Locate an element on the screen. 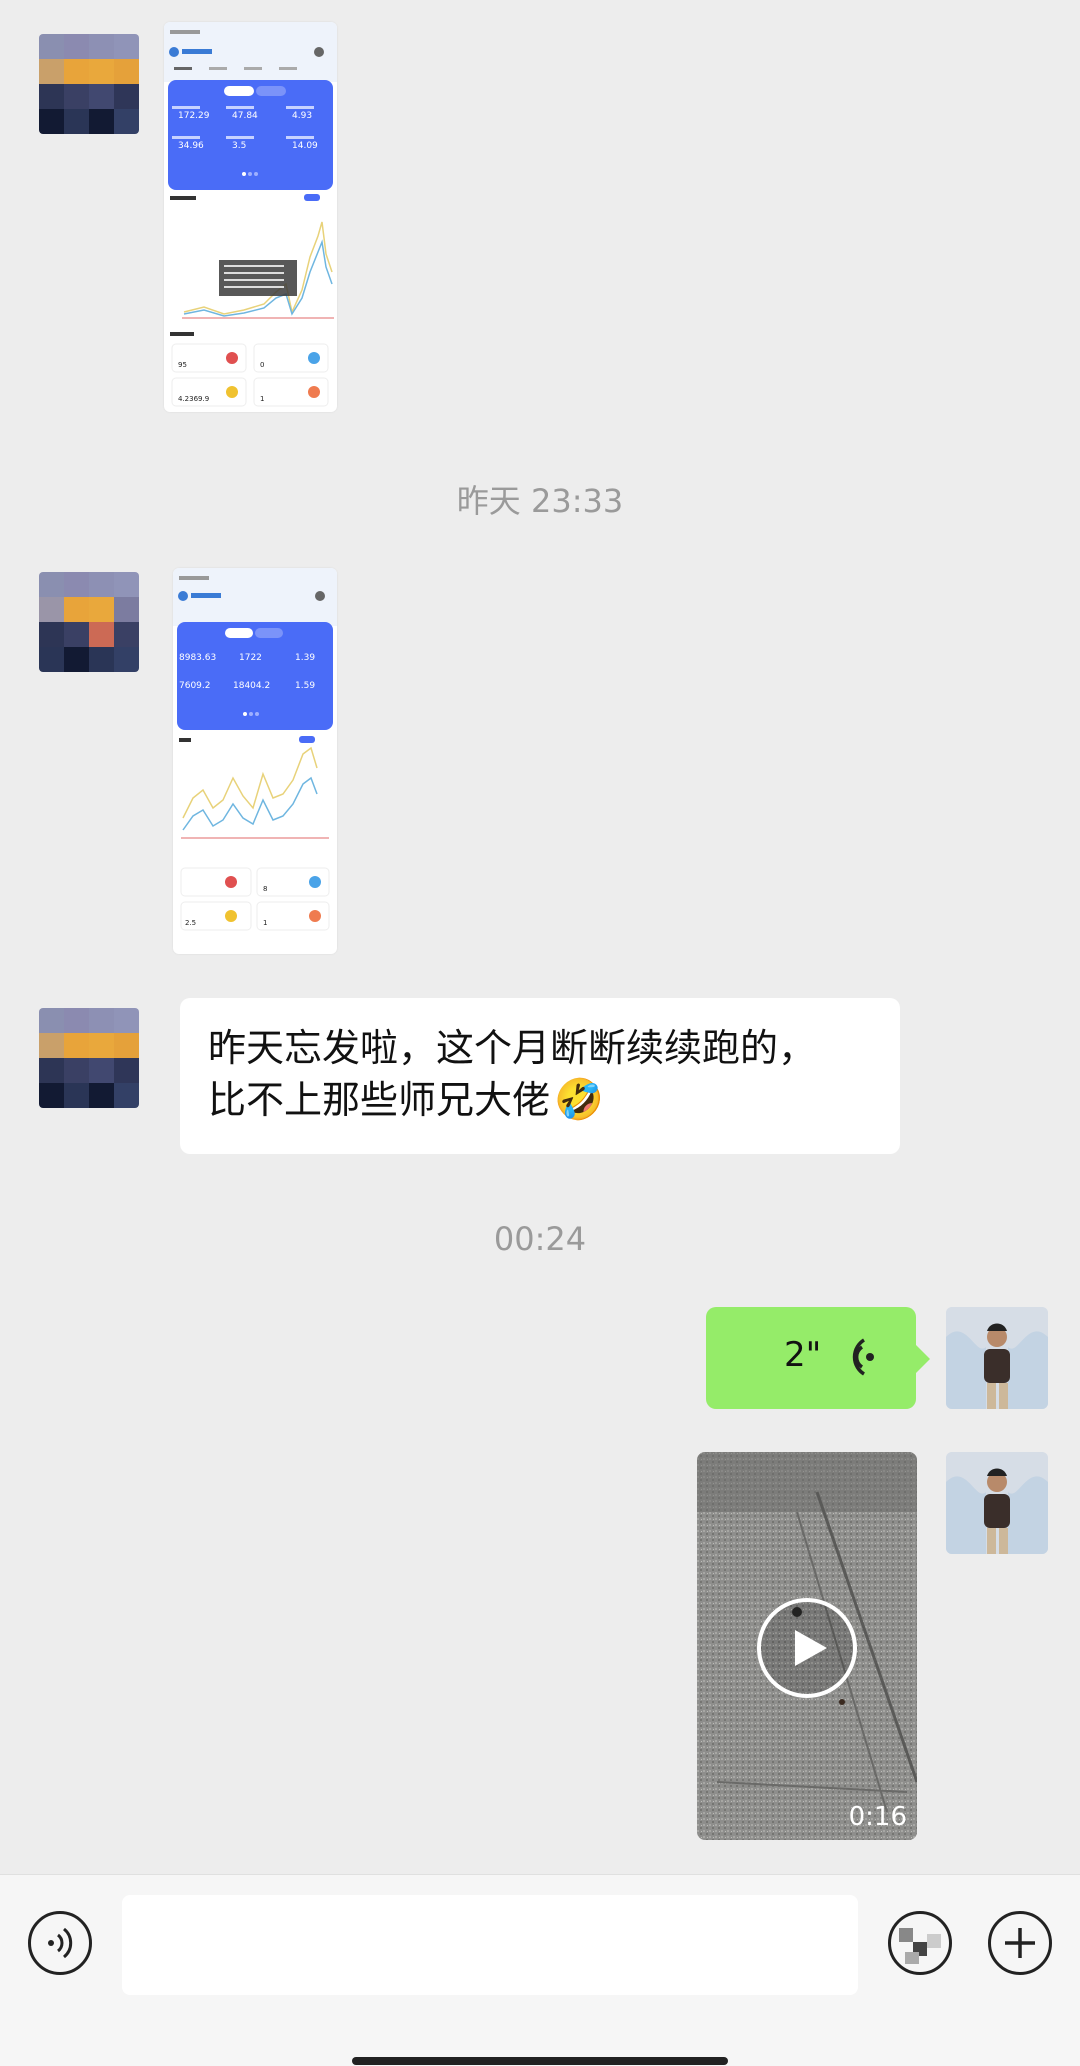 The width and height of the screenshot is (1080, 2066). emoji-icon is located at coordinates (920, 1946).